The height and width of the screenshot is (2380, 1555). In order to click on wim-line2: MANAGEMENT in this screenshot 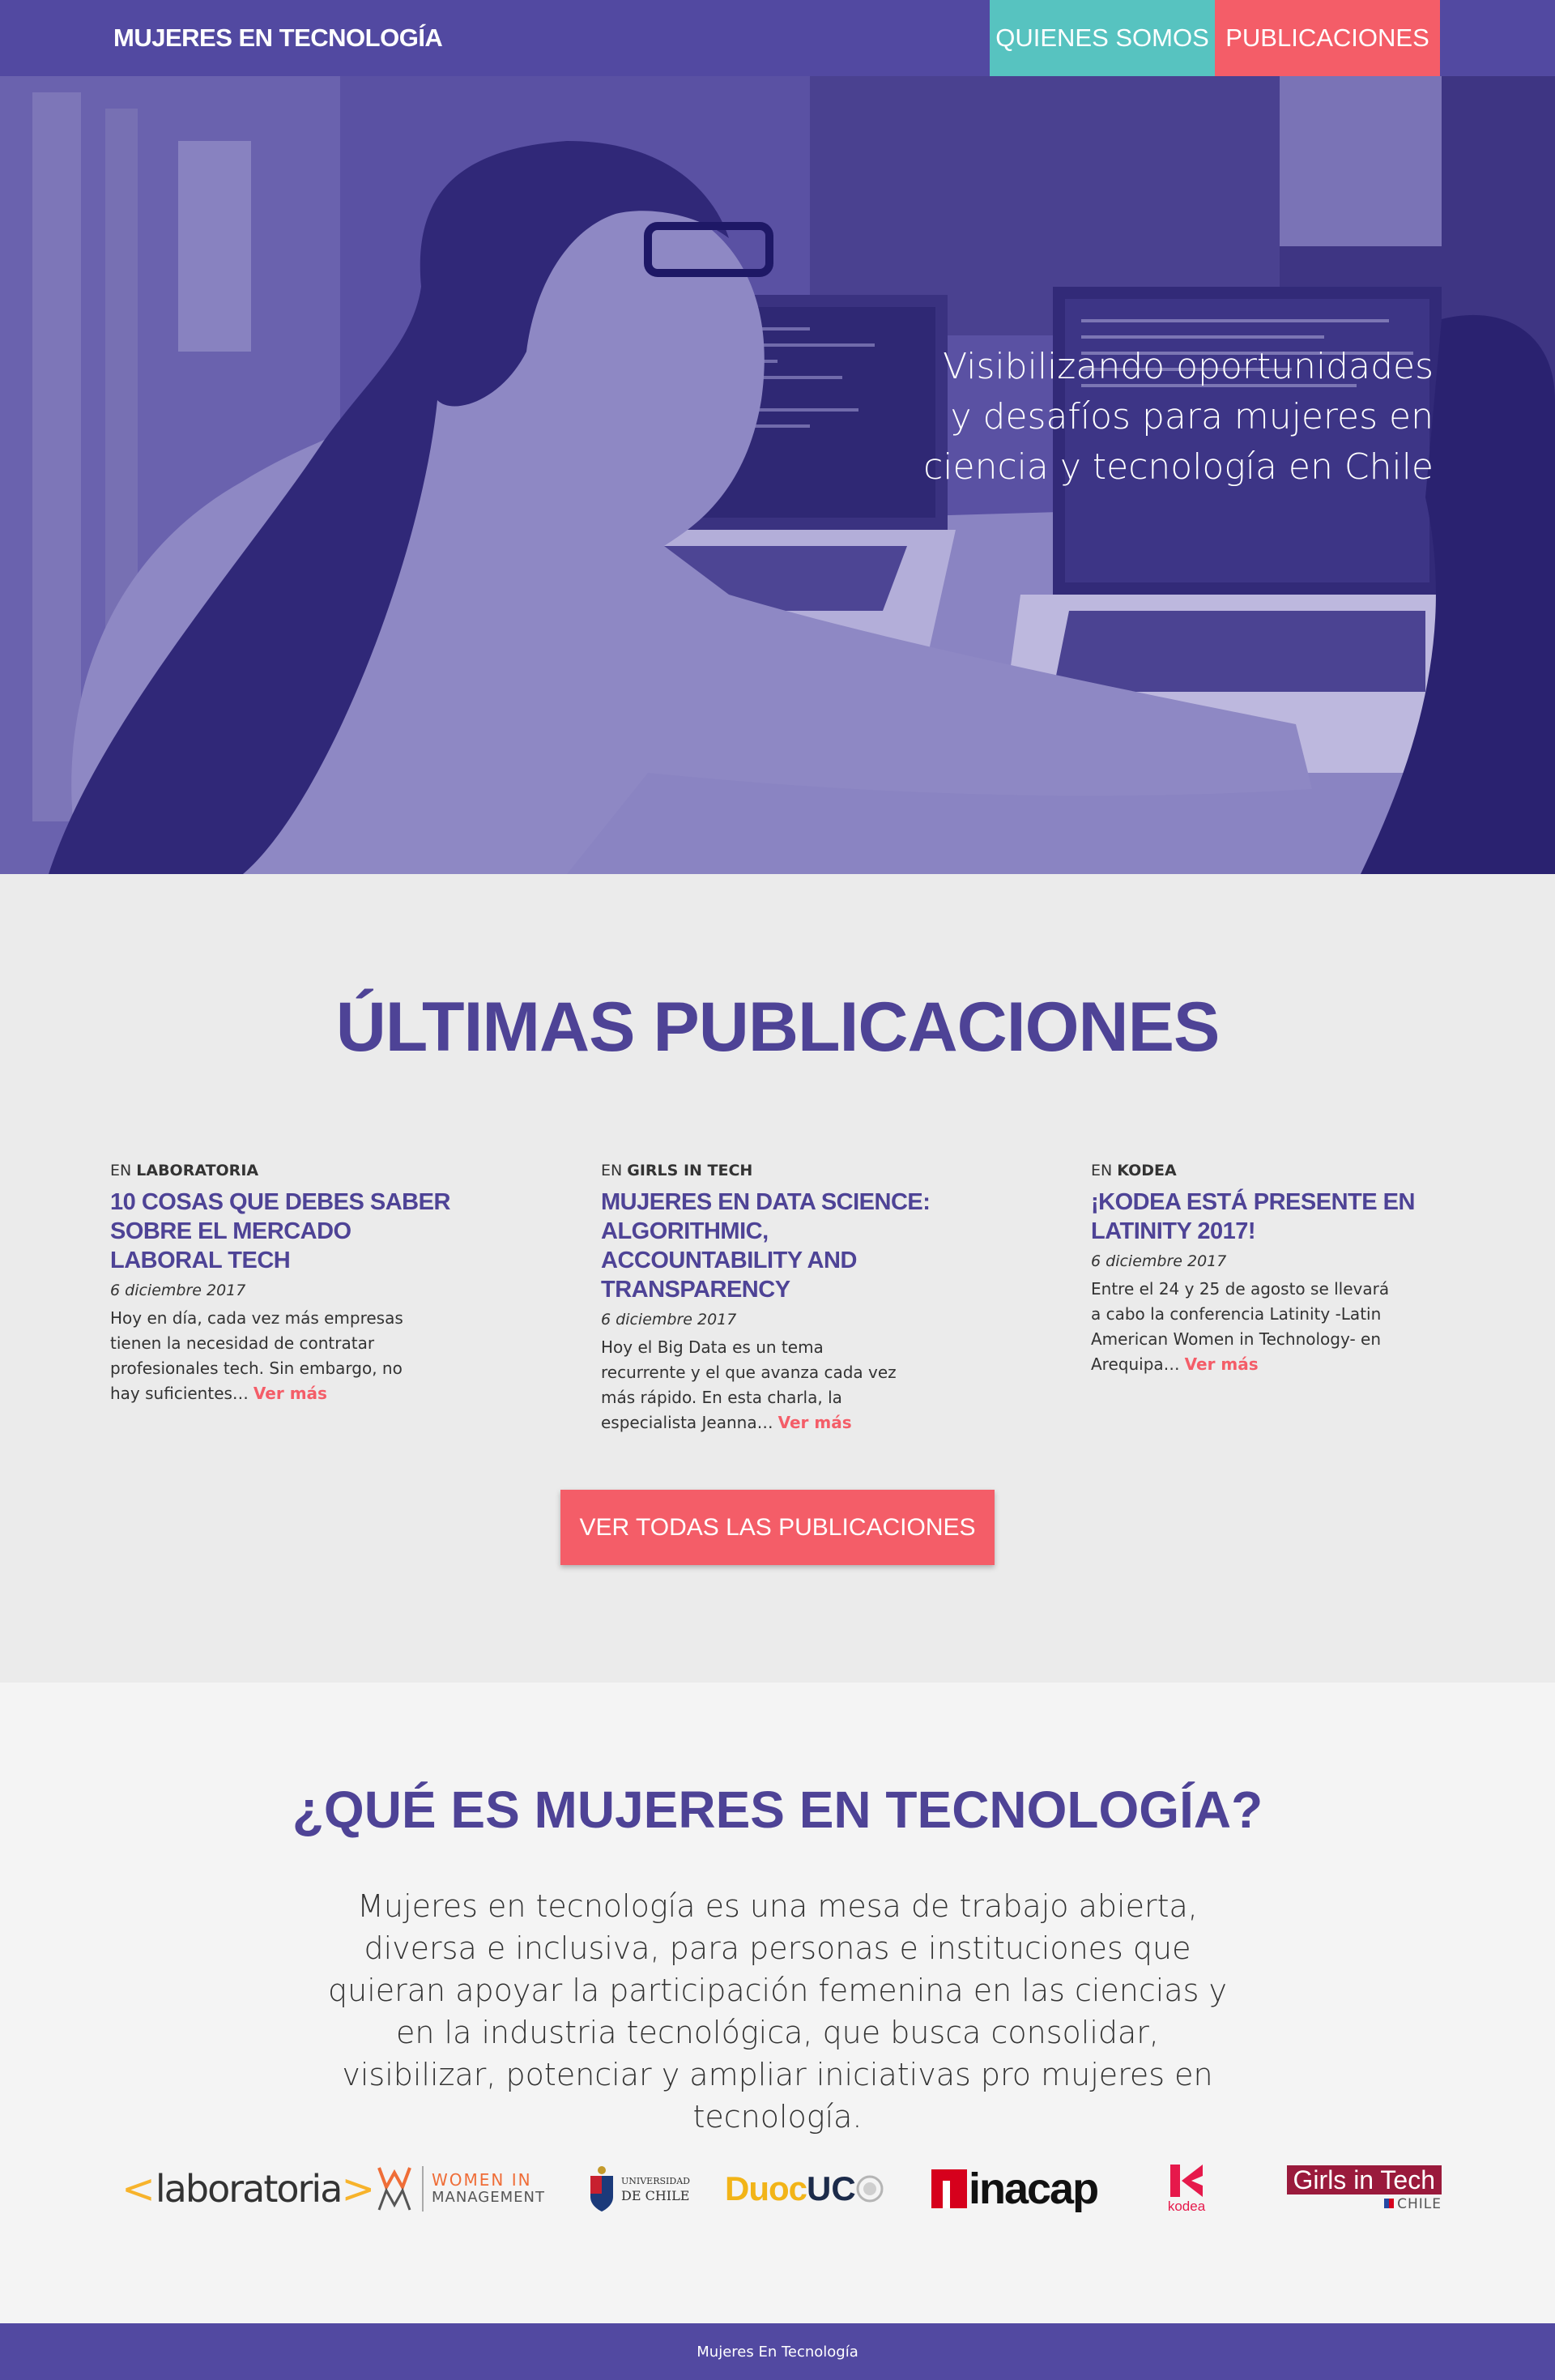, I will do `click(489, 2197)`.